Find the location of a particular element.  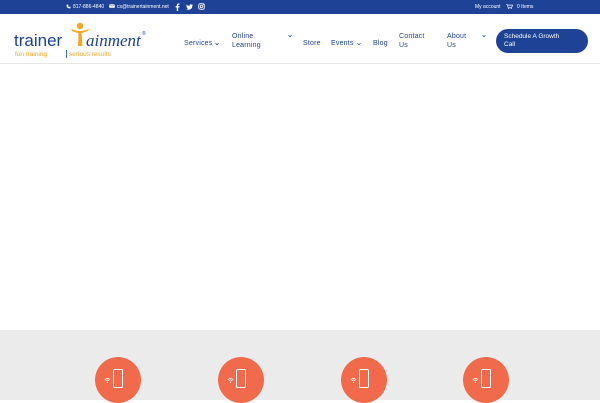

logo-brand-right: ainment is located at coordinates (114, 40).